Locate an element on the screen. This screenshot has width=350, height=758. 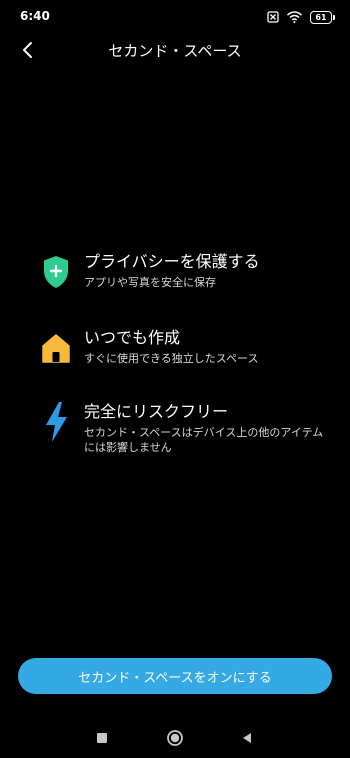
shield-plus-icon is located at coordinates (56, 272).